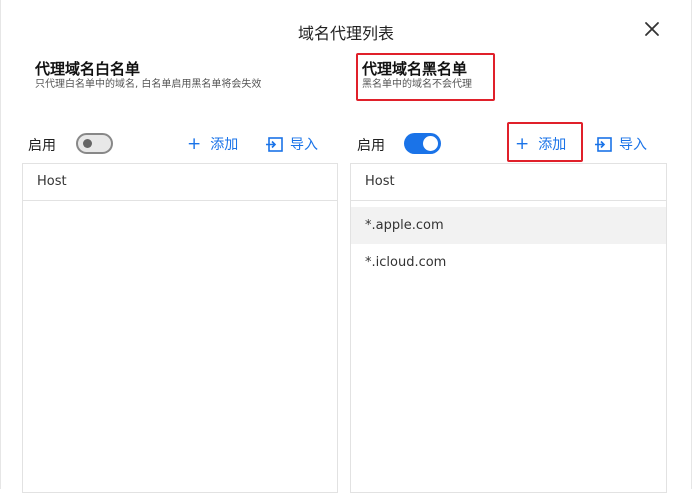 This screenshot has width=692, height=493. What do you see at coordinates (148, 84) in the screenshot?
I see `whitelist-subtitle: 只代理白名单中的域名, 白名单启用黑名单将会失效` at bounding box center [148, 84].